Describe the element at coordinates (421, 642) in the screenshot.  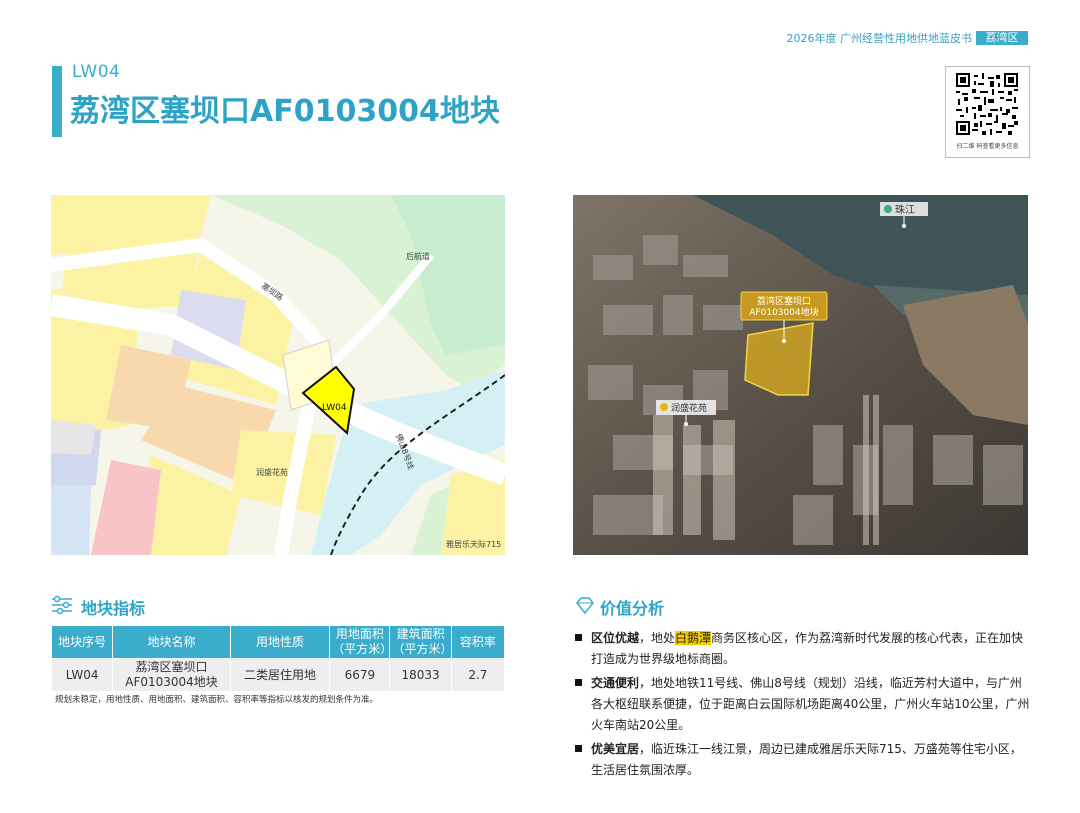
I see `column-header: 建筑面积 （平方米）` at that location.